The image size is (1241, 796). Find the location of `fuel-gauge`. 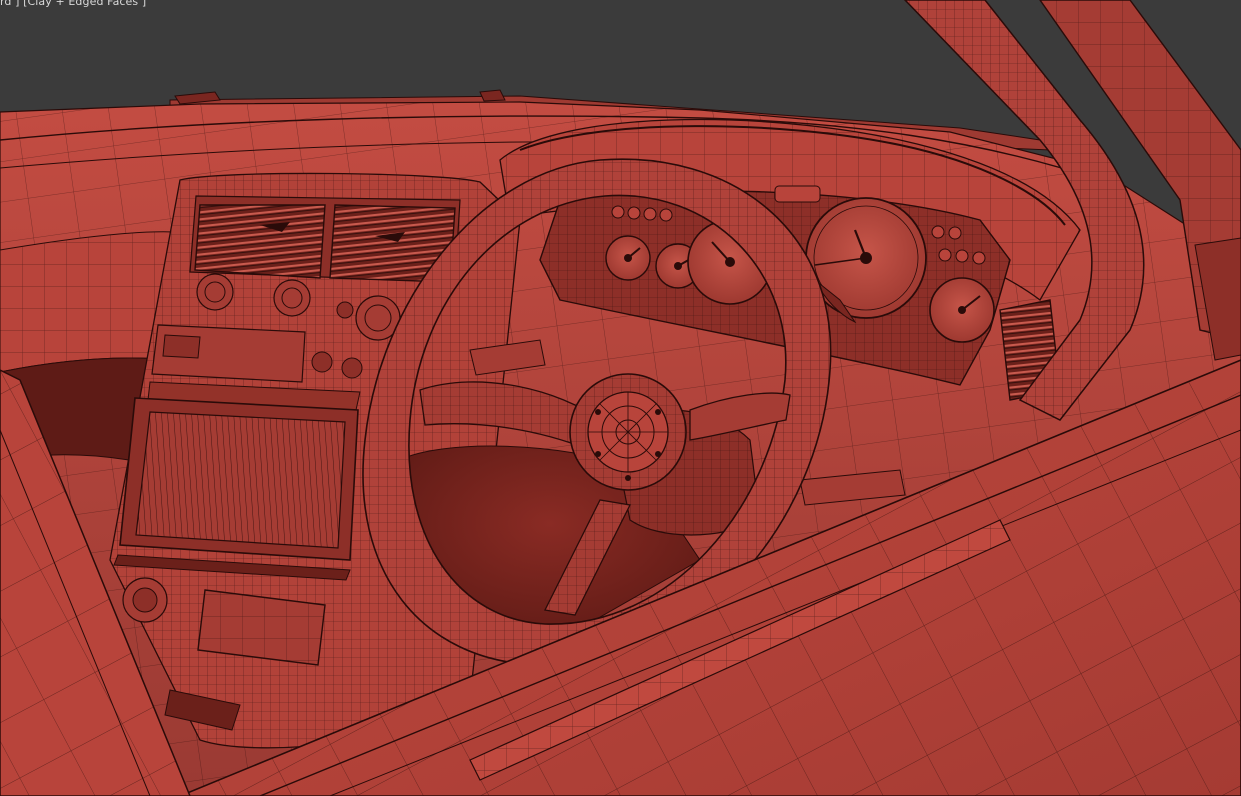

fuel-gauge is located at coordinates (962, 310).